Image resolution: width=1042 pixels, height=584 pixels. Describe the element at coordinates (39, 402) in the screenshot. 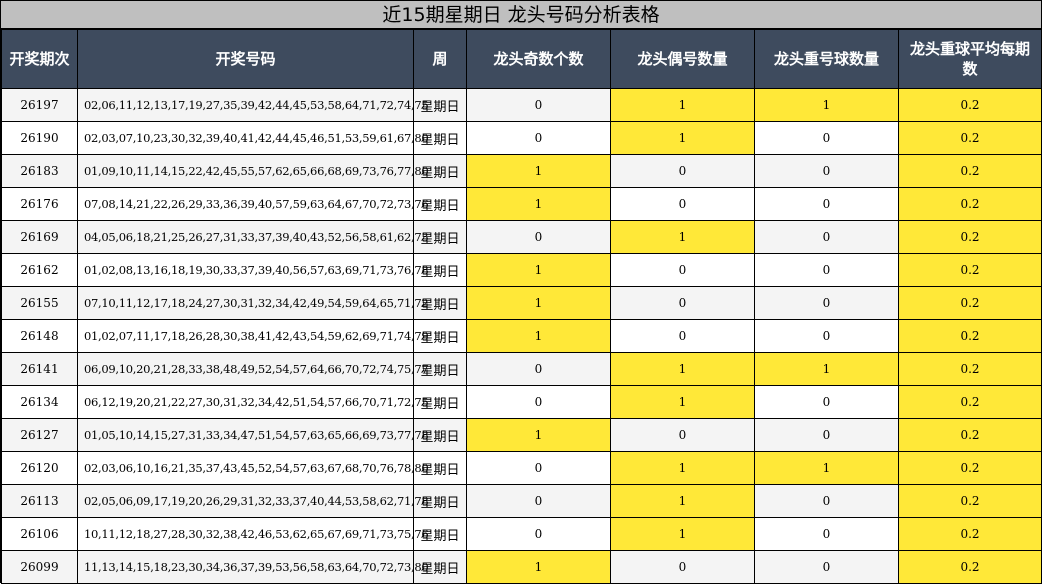

I see `period-cell: 26134` at that location.